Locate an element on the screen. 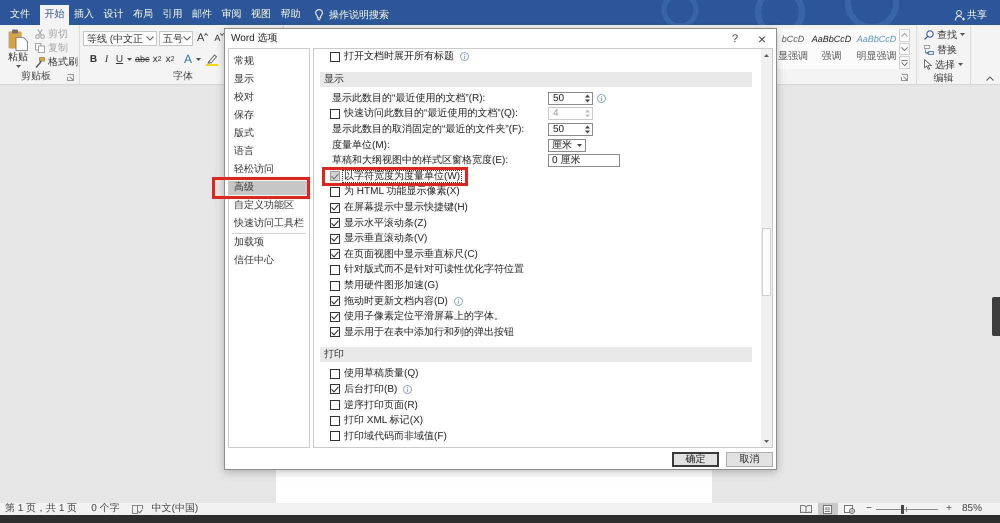  select-button: 选择 is located at coordinates (947, 64).